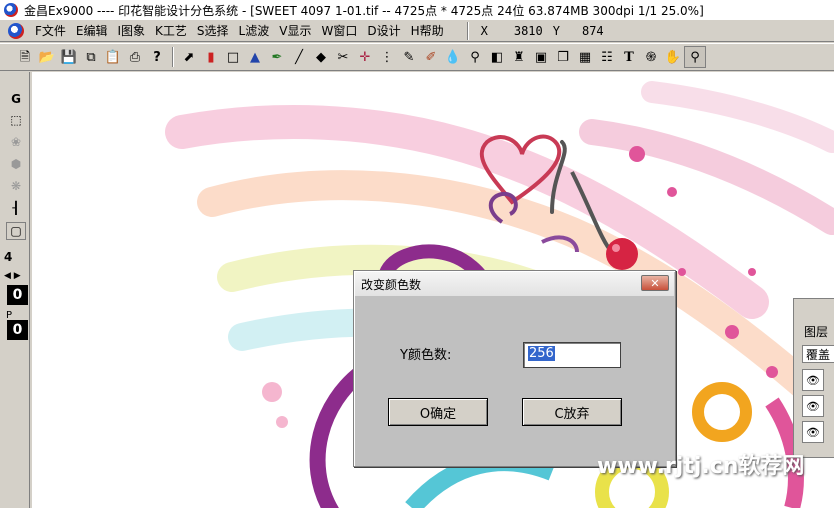 The width and height of the screenshot is (834, 508). What do you see at coordinates (475, 57) in the screenshot?
I see `magic-wand-icon: ⚲` at bounding box center [475, 57].